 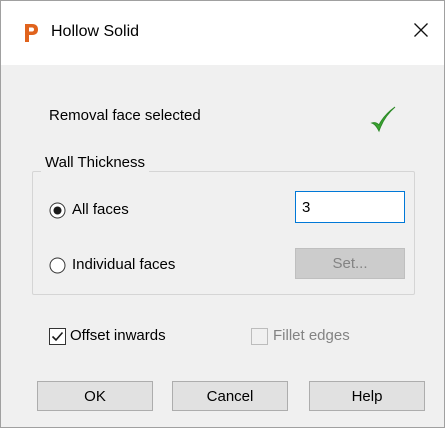 What do you see at coordinates (95, 163) in the screenshot?
I see `wall-thickness-title: Wall Thickness` at bounding box center [95, 163].